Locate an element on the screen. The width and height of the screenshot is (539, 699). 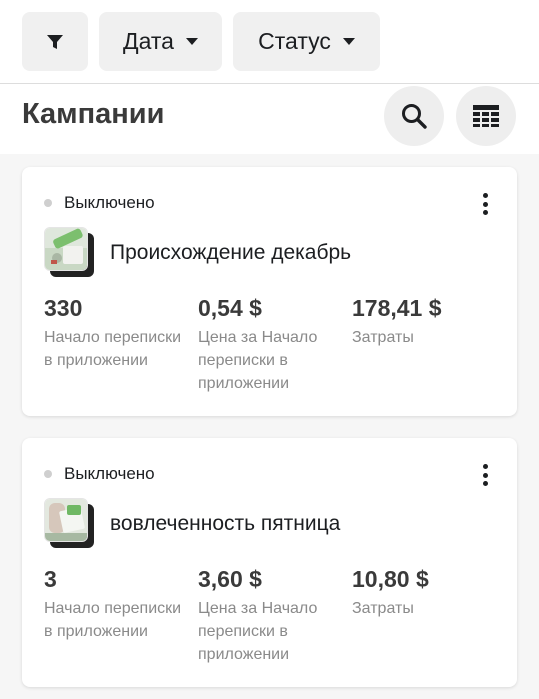
campaign-name: вовлеченность пятница is located at coordinates (225, 523).